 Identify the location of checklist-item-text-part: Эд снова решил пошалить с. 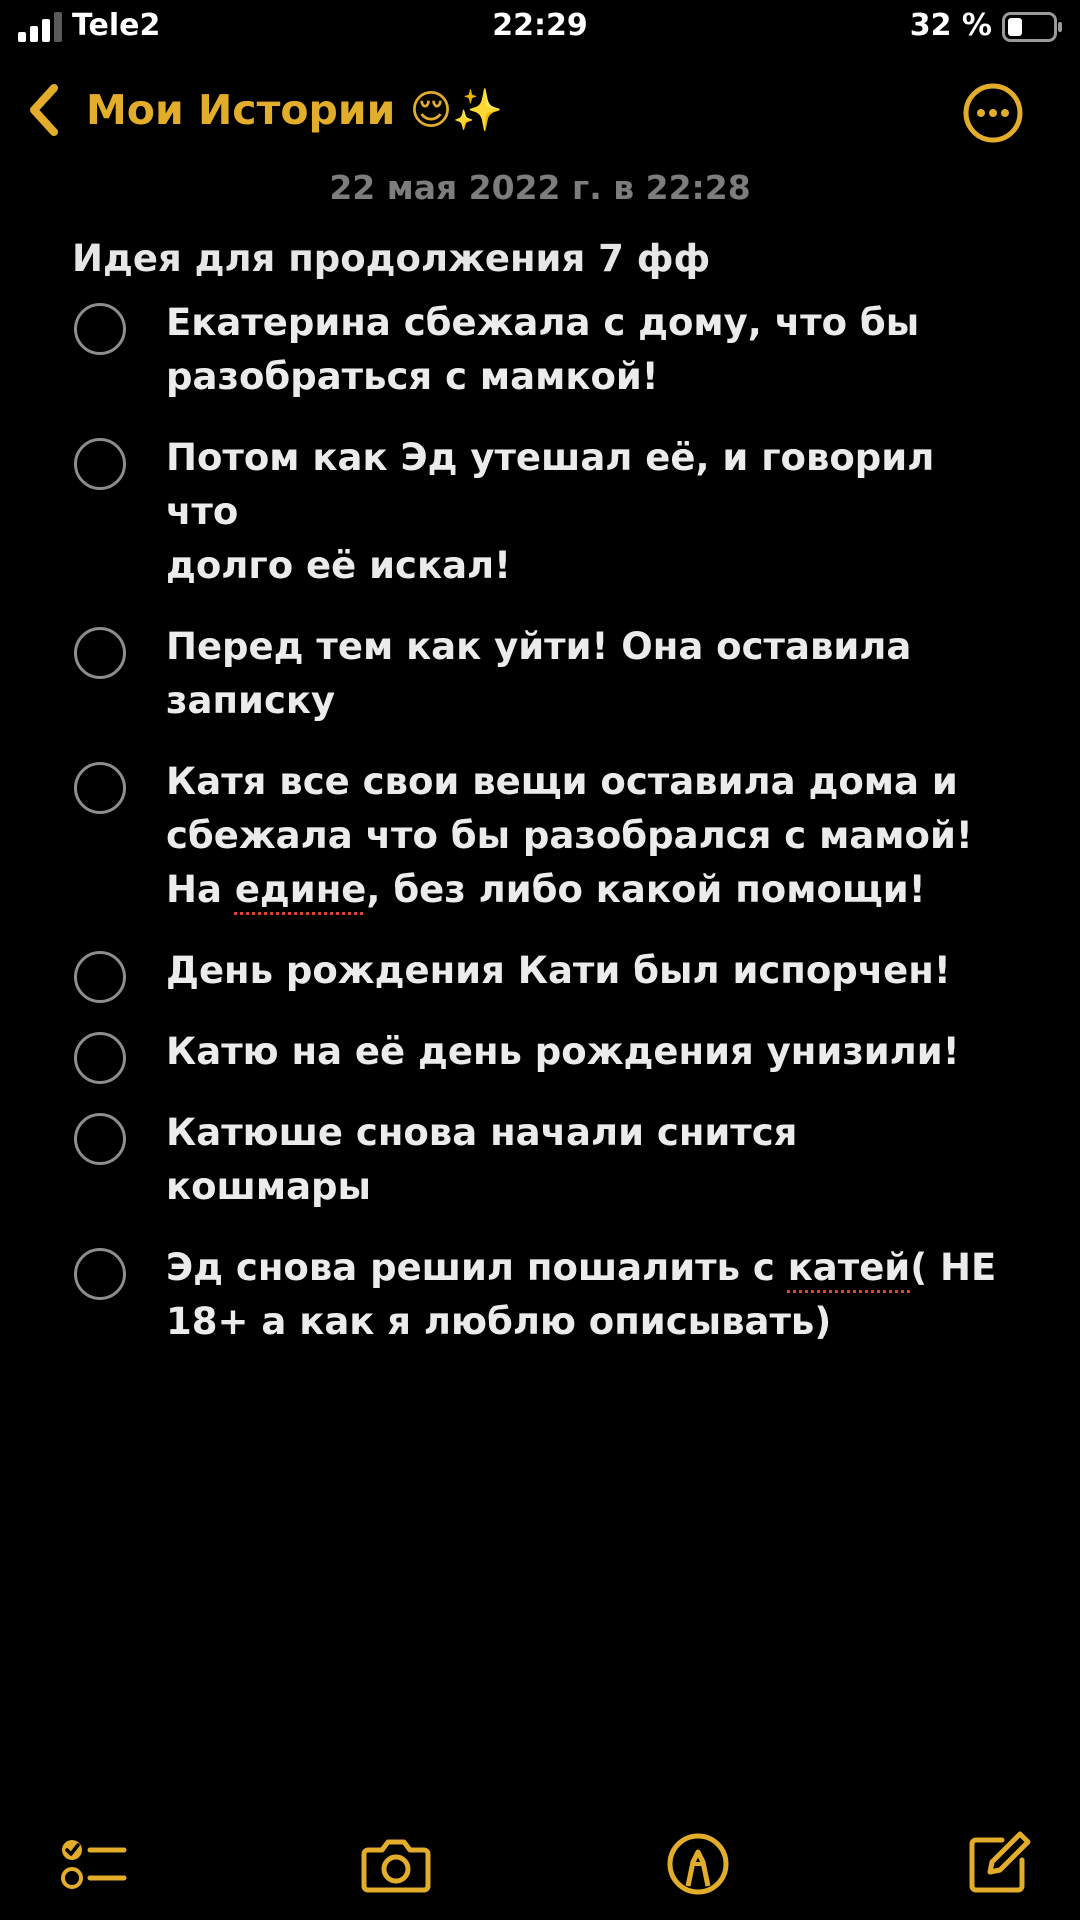
(477, 1267).